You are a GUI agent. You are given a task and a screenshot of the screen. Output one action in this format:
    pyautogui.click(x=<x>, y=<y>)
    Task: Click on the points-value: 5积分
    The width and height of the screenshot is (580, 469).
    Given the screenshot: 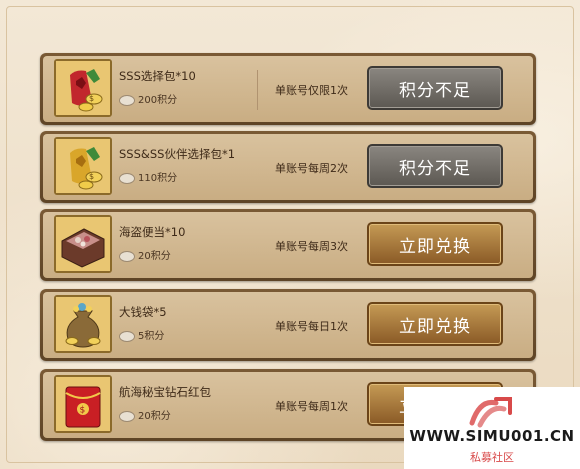 What is the action you would take?
    pyautogui.click(x=151, y=336)
    